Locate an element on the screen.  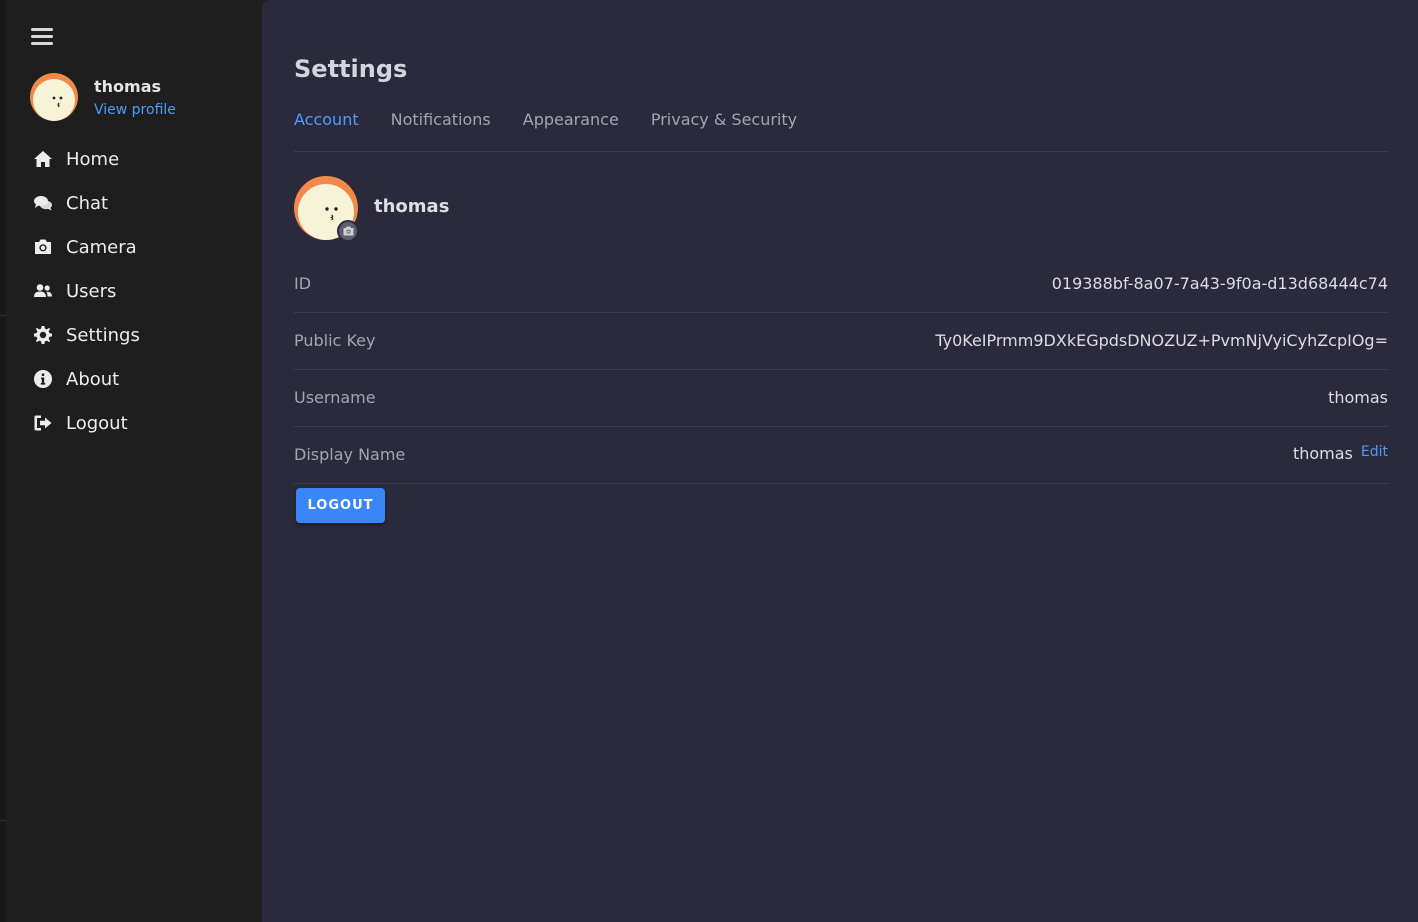
sidebar-item-label: Settings is located at coordinates (103, 335).